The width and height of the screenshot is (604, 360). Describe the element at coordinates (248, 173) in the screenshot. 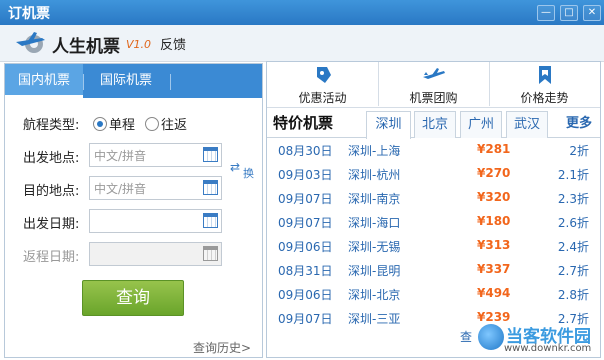

I see `swap-label: 换` at that location.